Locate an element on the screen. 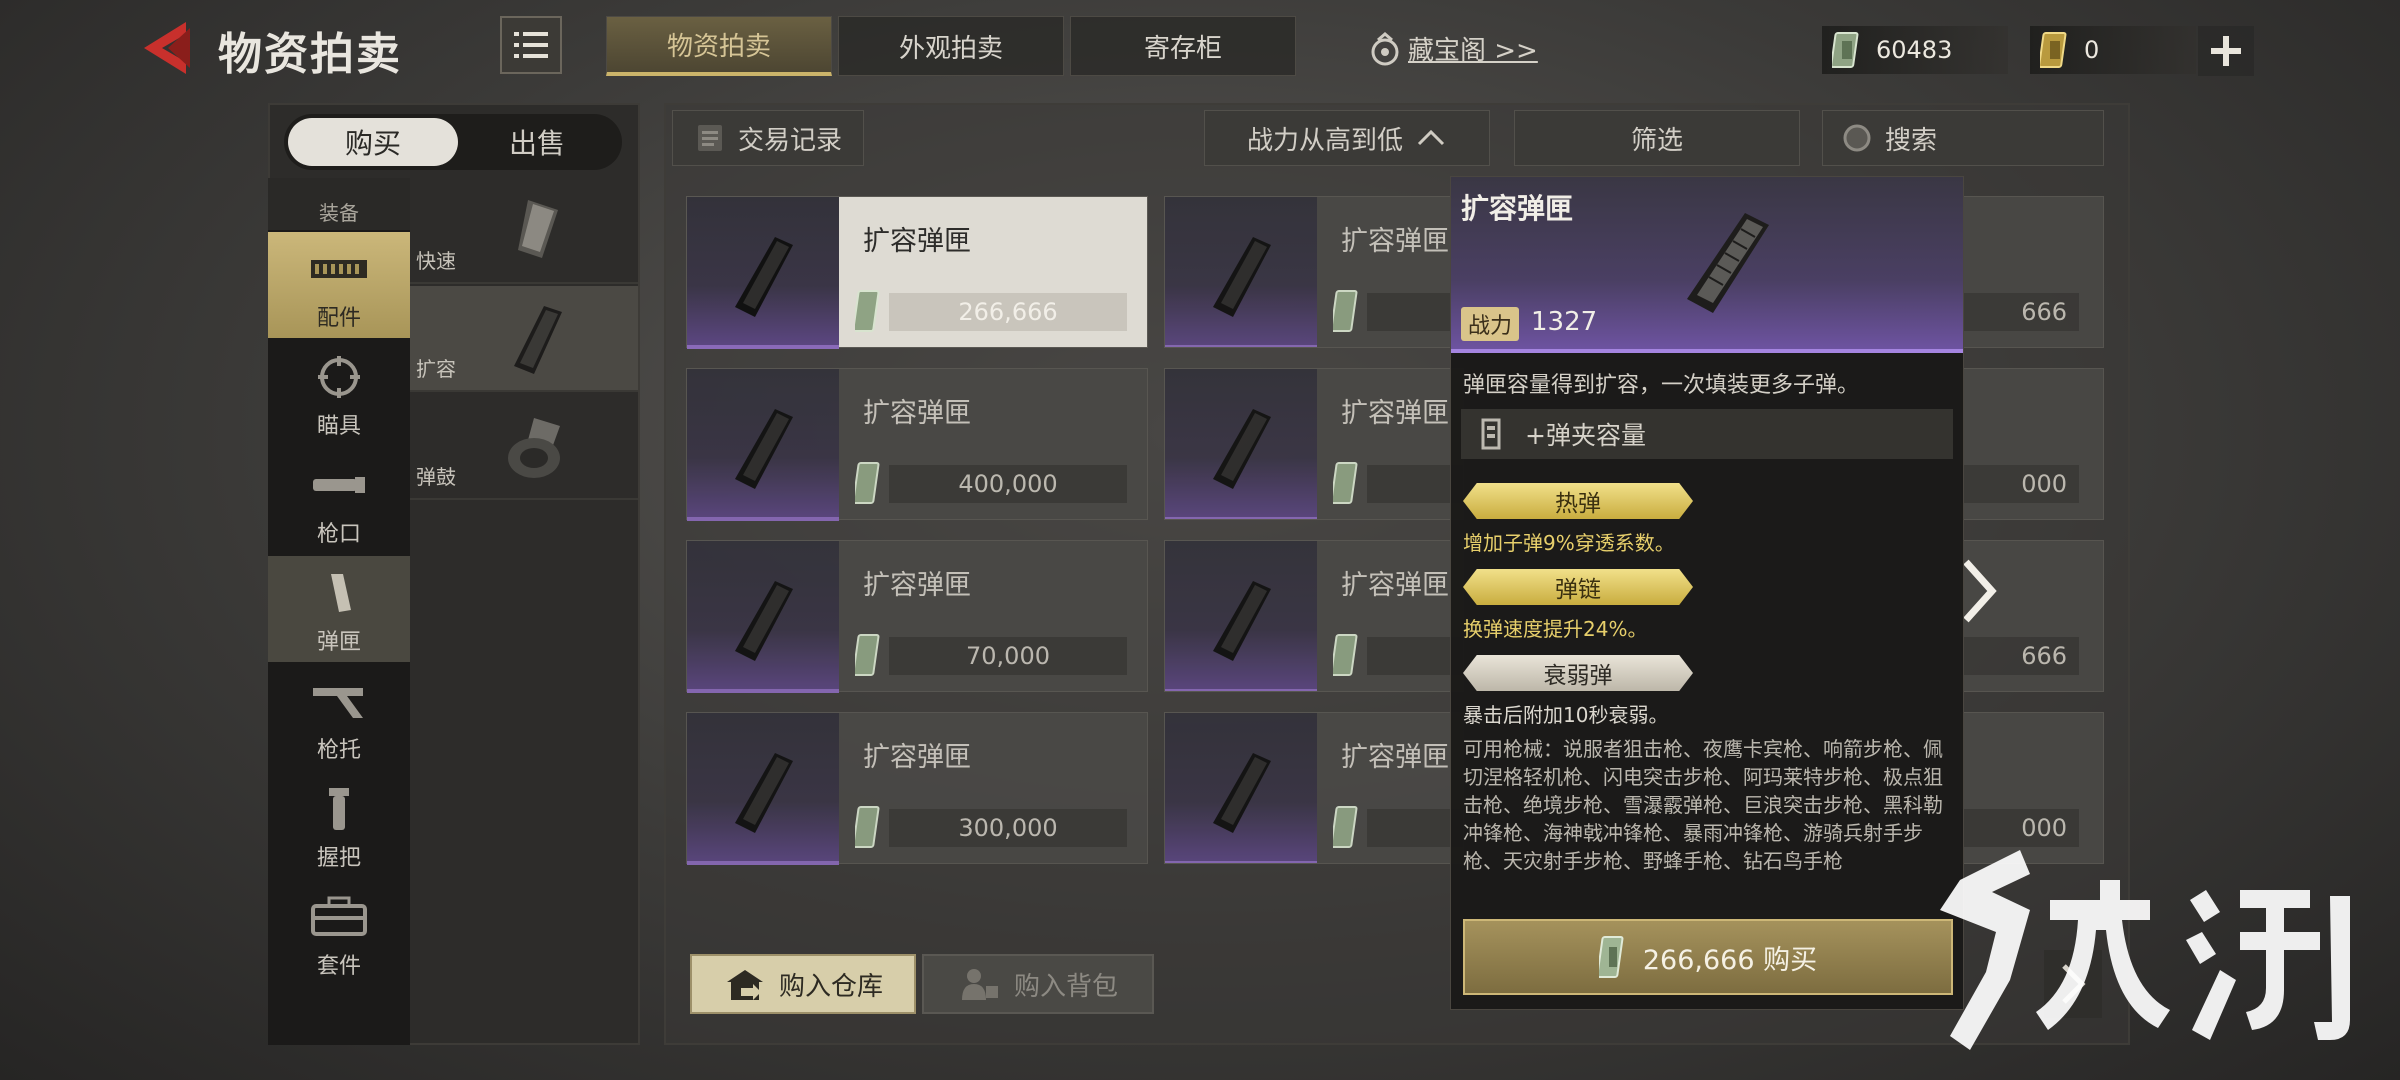 This screenshot has width=2400, height=1080. tab-appearance-auction: 外观拍卖 is located at coordinates (951, 46).